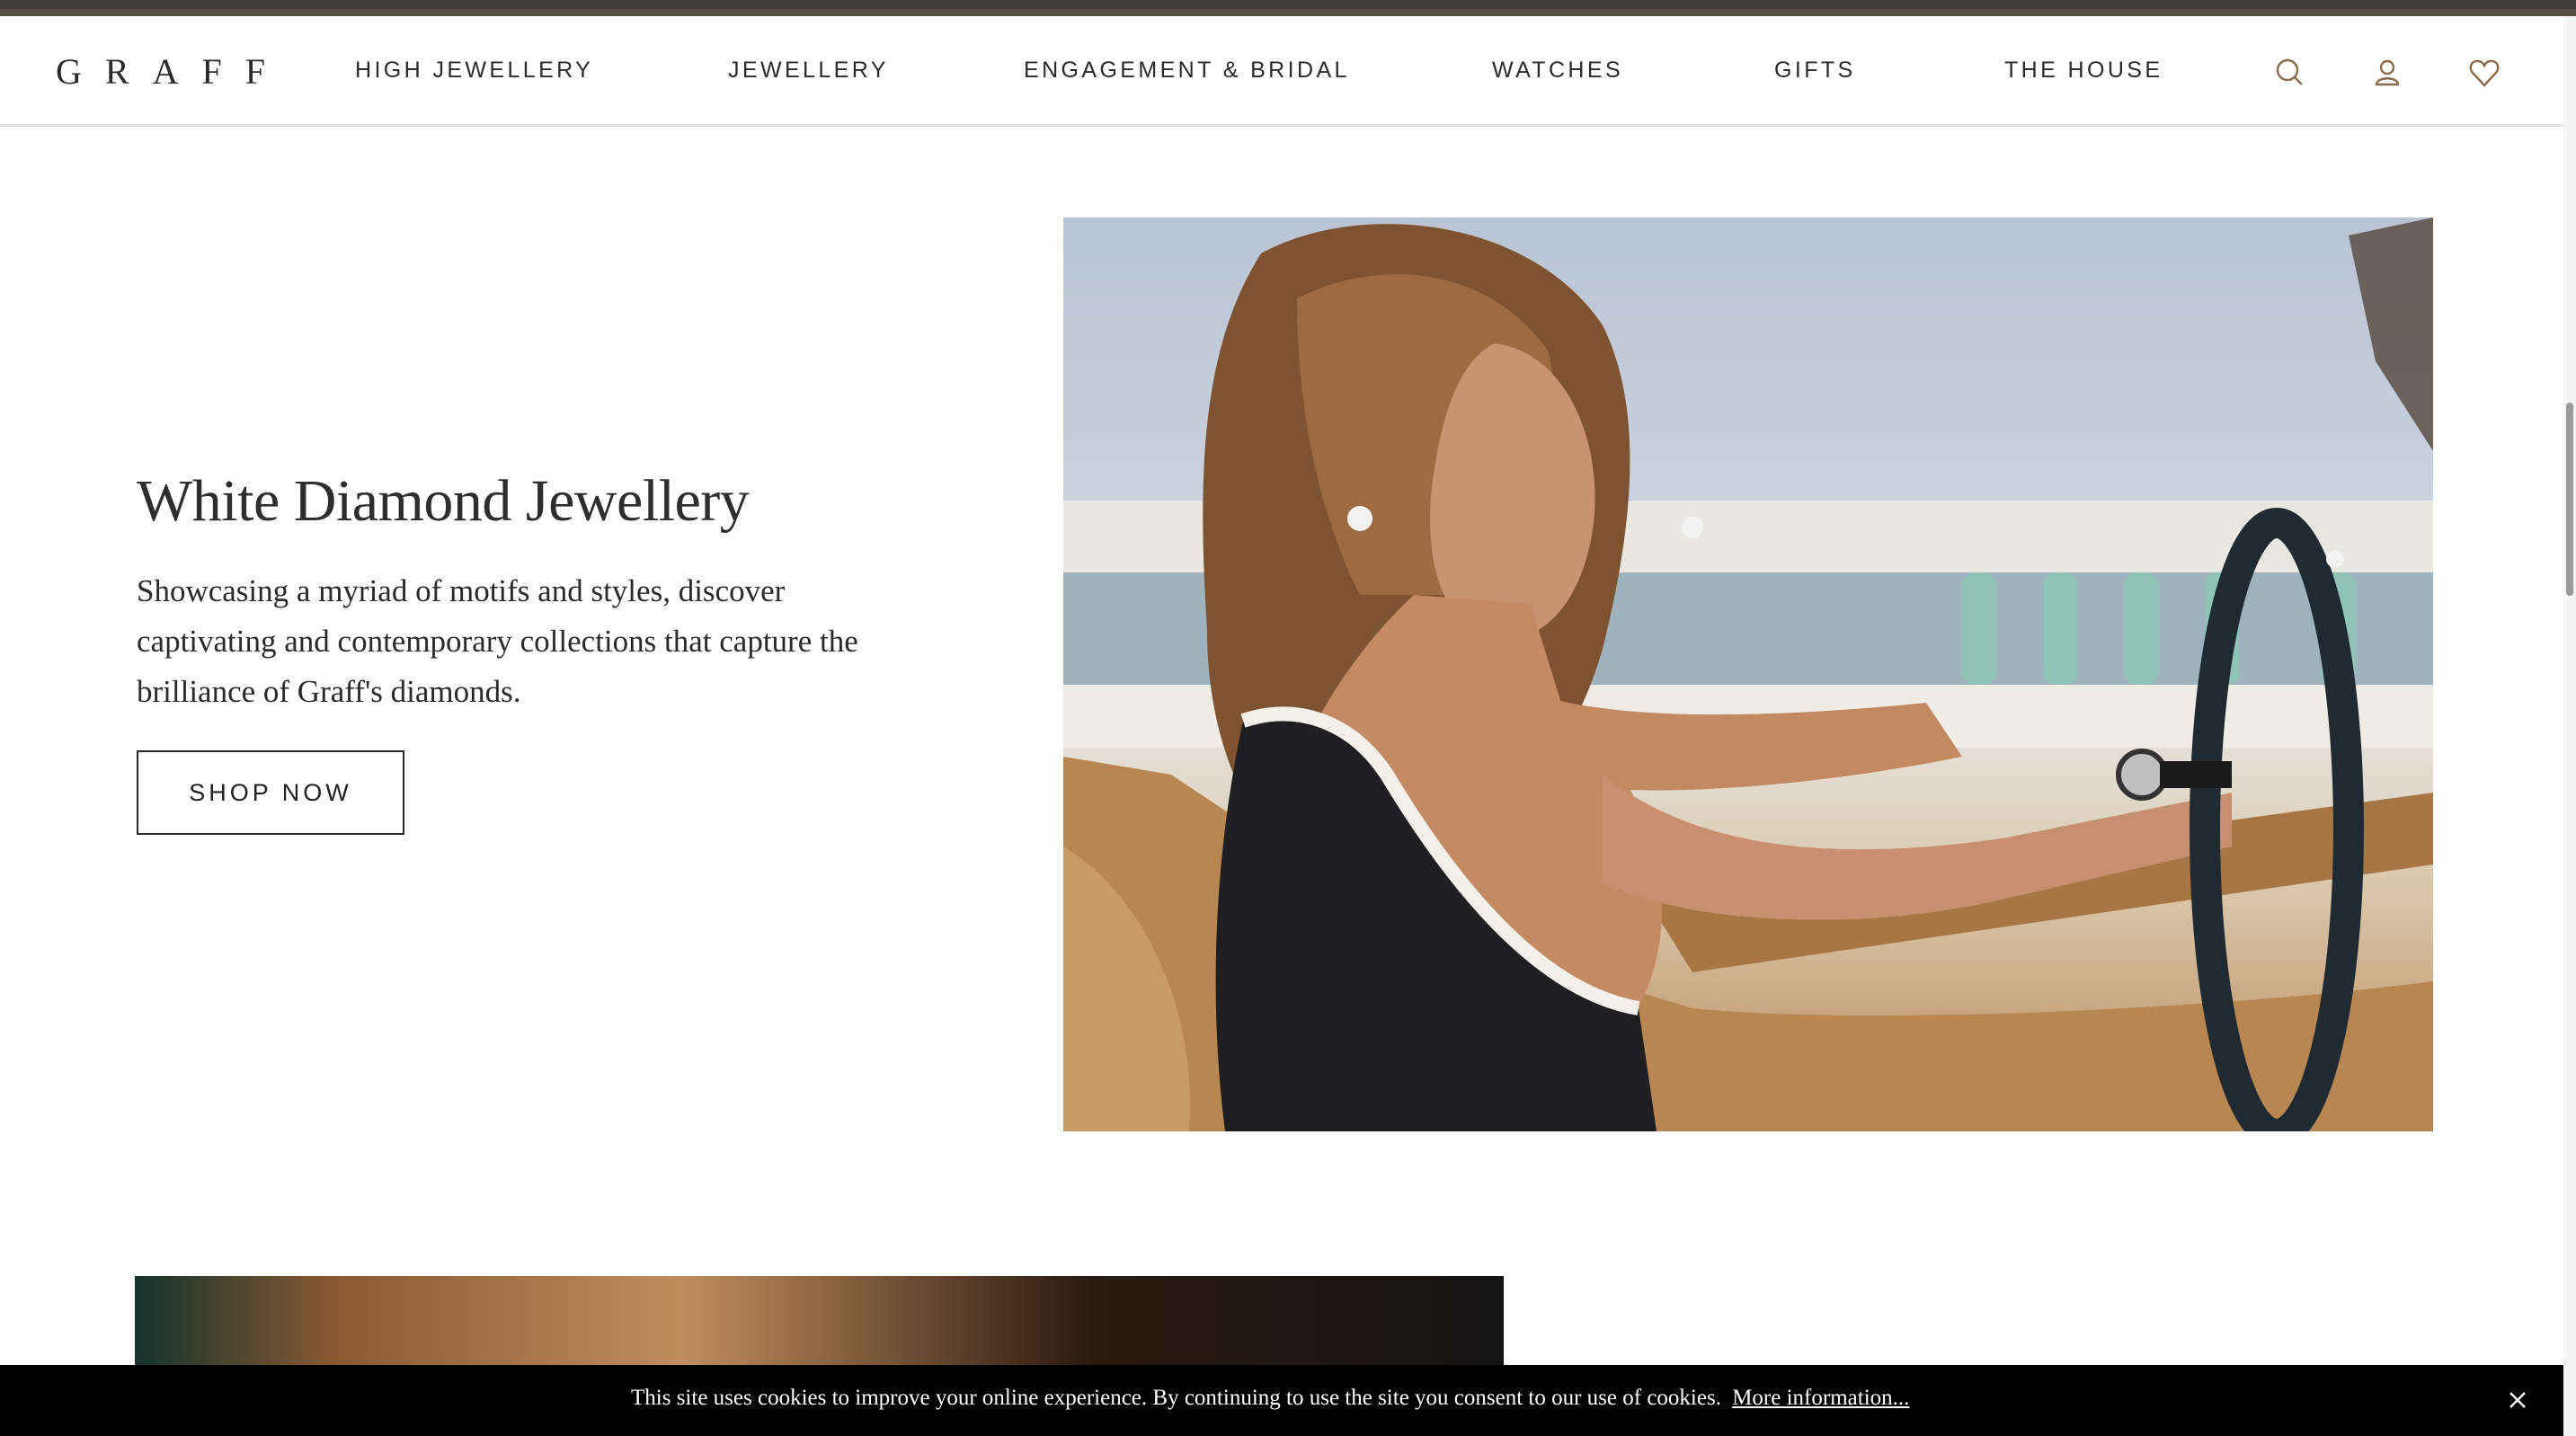  I want to click on top-accent-bar, so click(1288, 8).